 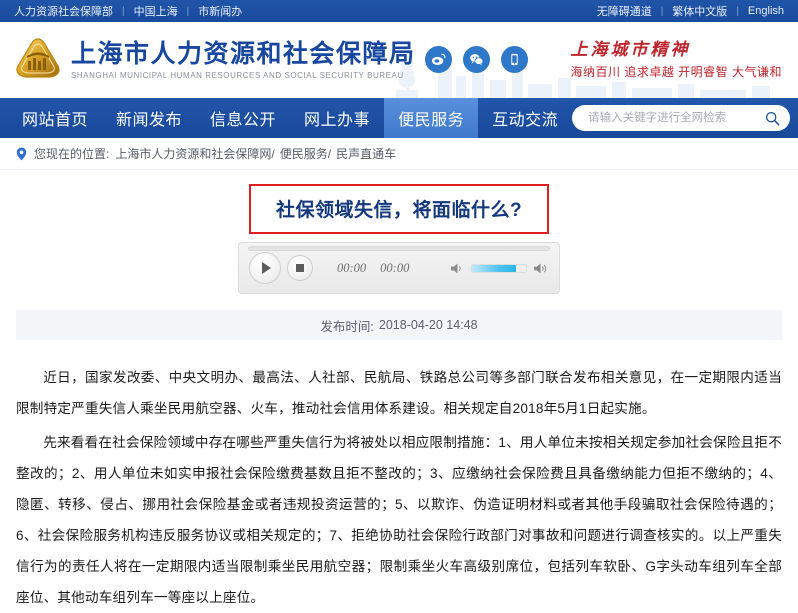 I want to click on topbar-link-accessibility: 无障碍通道, so click(x=624, y=11).